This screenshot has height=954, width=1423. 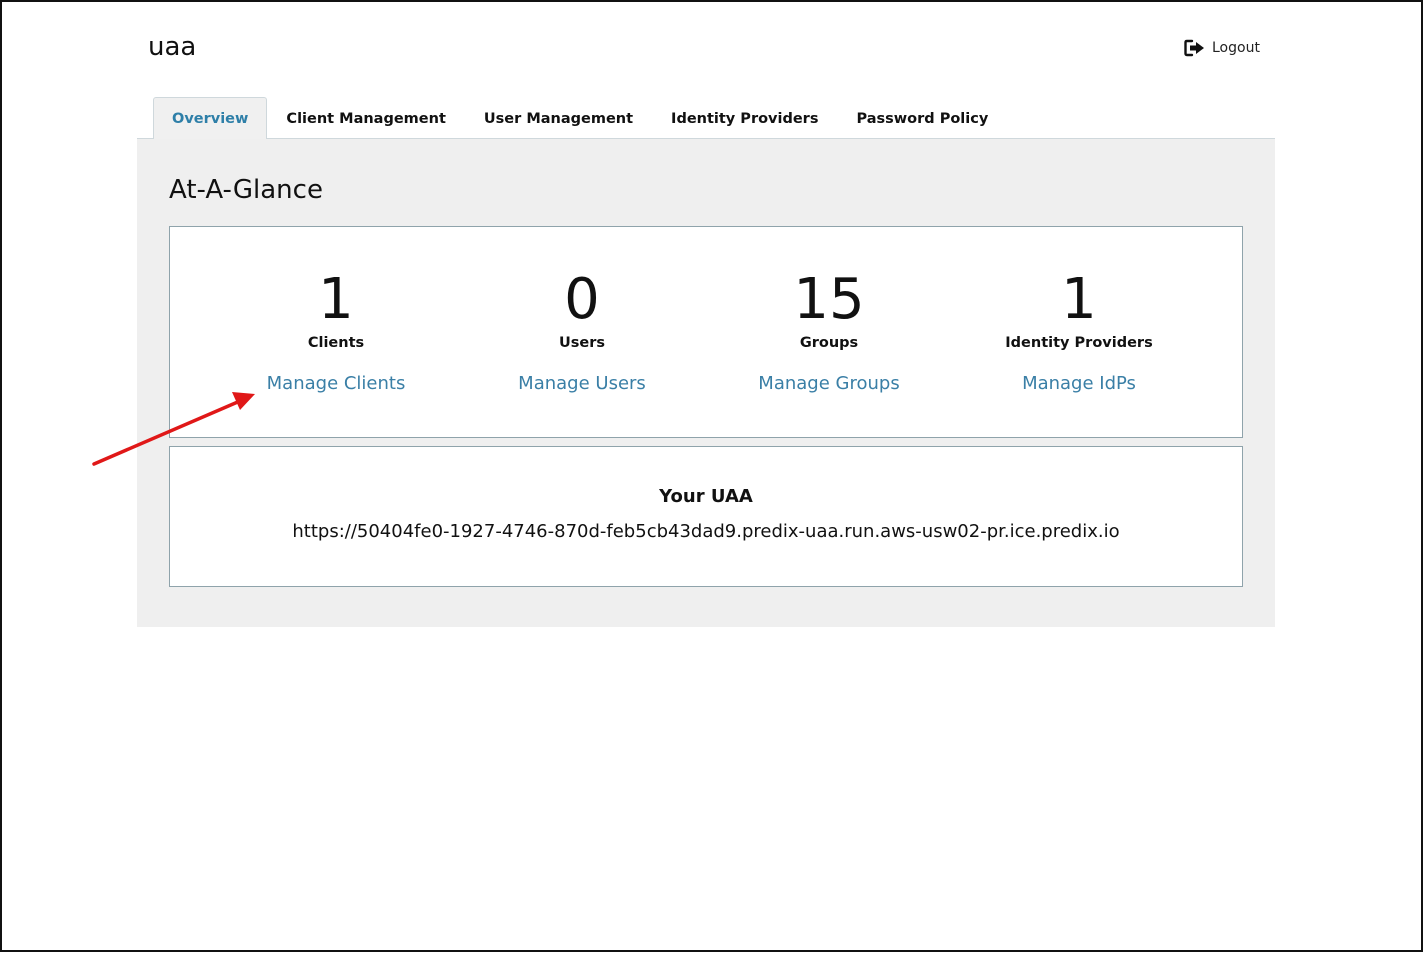 I want to click on stat-identity-providers: 1 Identity Providers Manage IdPs, so click(x=1079, y=330).